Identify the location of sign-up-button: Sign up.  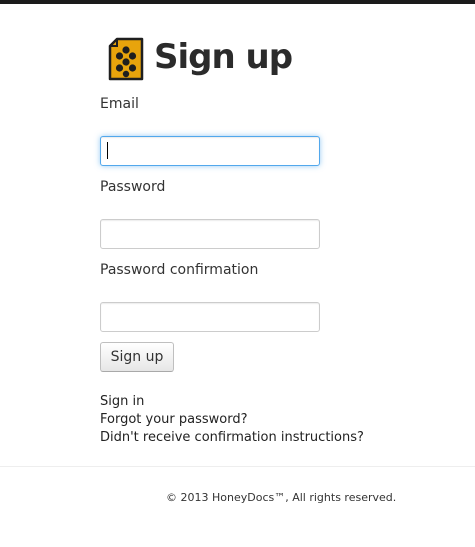
(137, 357).